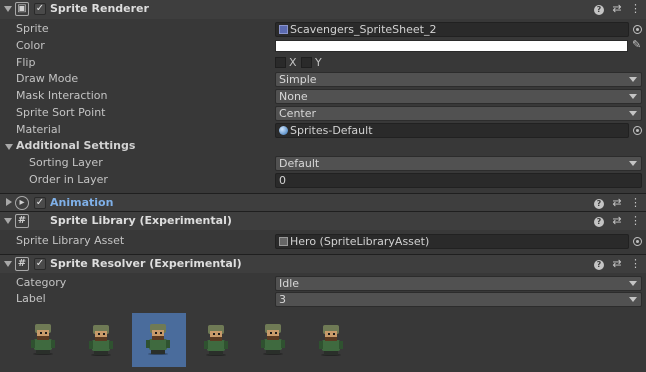 The height and width of the screenshot is (372, 646). I want to click on sprite-renderer-enabled-checkbox: ✓, so click(40, 9).